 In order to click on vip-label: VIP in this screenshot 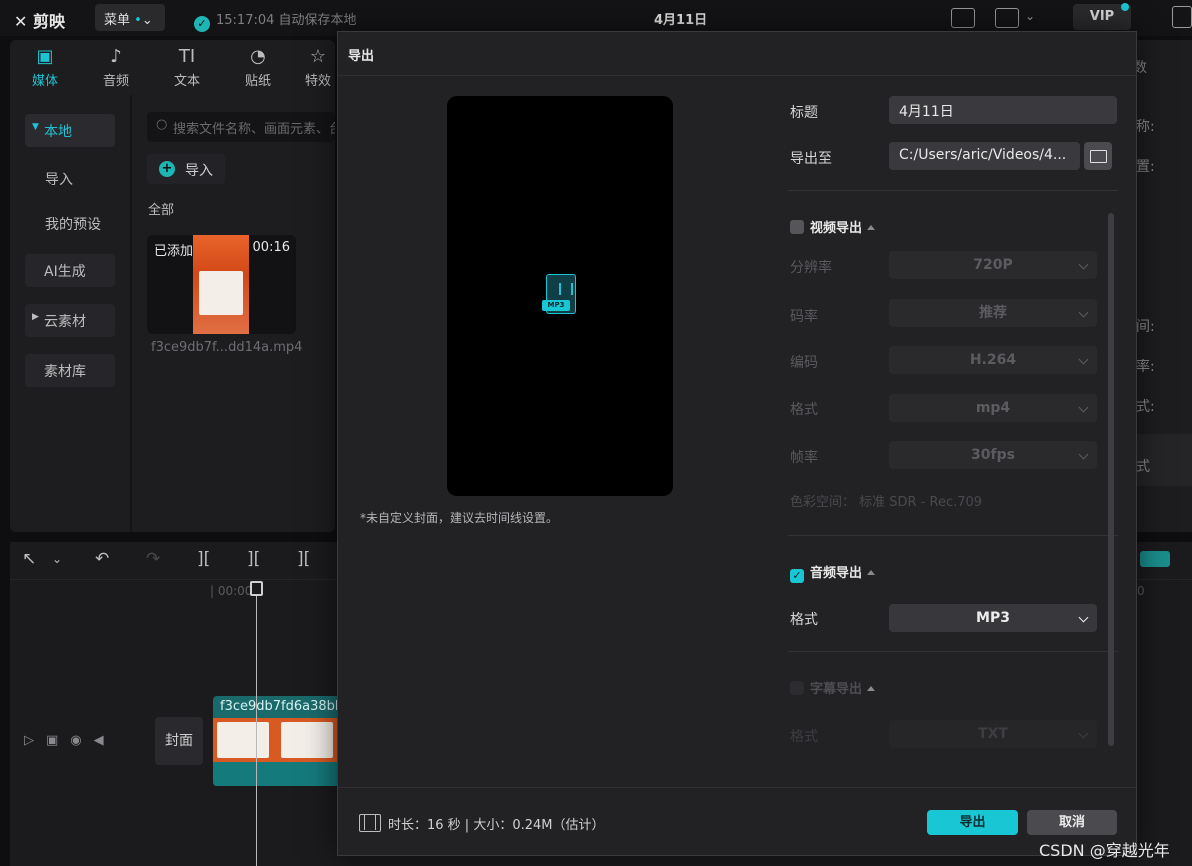, I will do `click(1102, 16)`.